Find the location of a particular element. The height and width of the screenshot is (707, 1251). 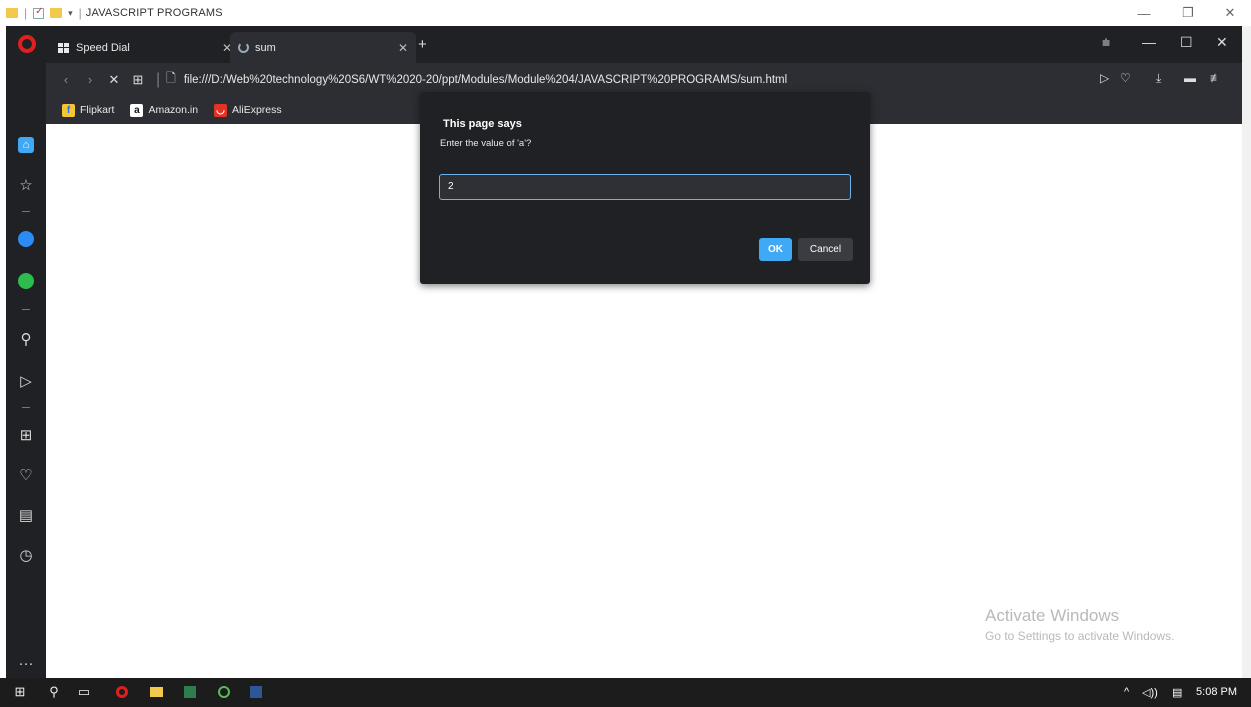

customize-dropdown-icon: ▾ is located at coordinates (70, 13).